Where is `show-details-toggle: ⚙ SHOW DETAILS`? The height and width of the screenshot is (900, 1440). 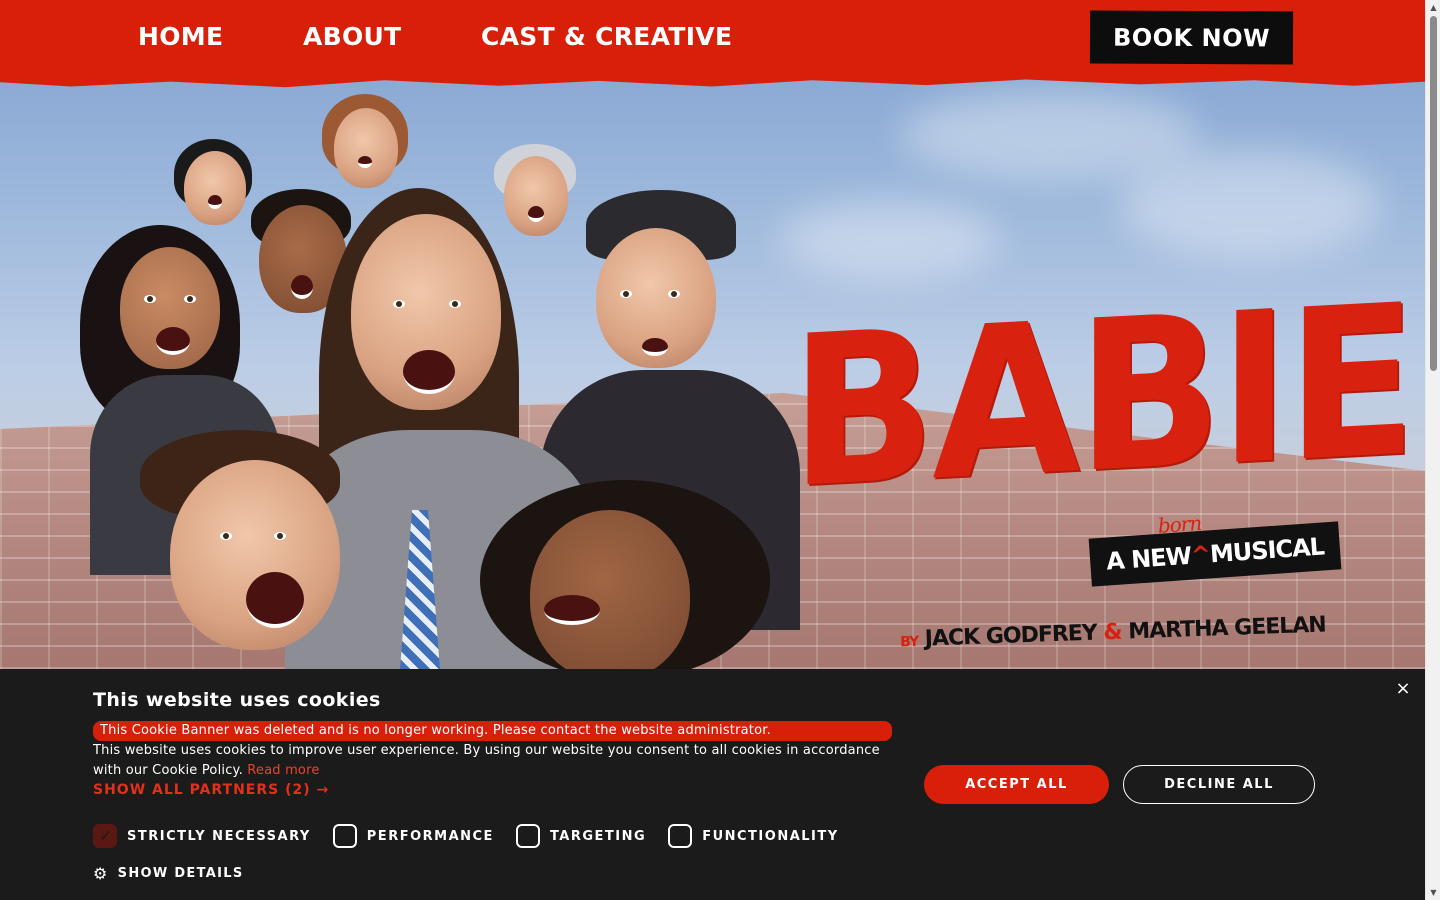
show-details-toggle: ⚙ SHOW DETAILS is located at coordinates (168, 873).